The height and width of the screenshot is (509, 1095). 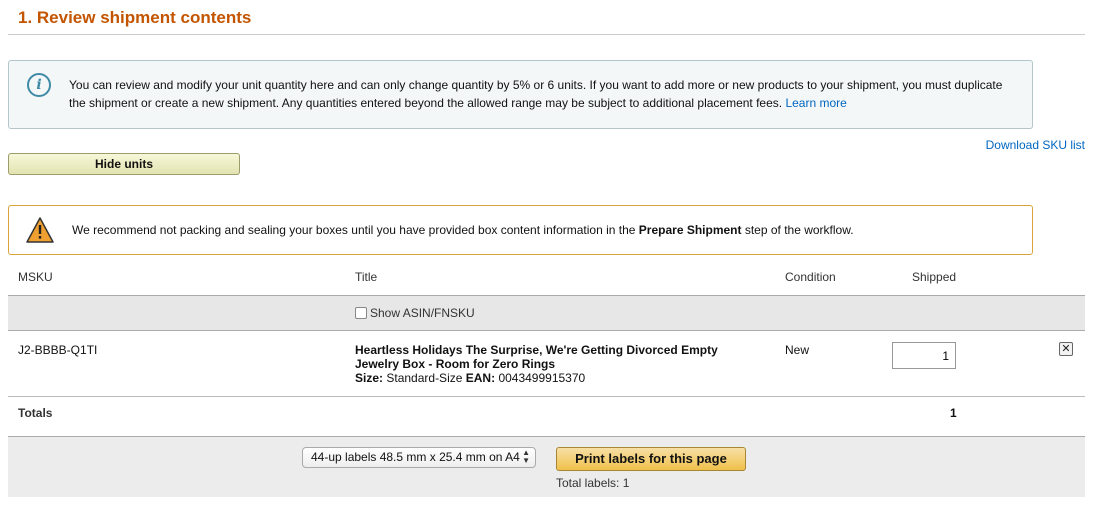 I want to click on label-format-value: 44-up labels 48.5 mm x 25.4 mm on A4, so click(x=415, y=457).